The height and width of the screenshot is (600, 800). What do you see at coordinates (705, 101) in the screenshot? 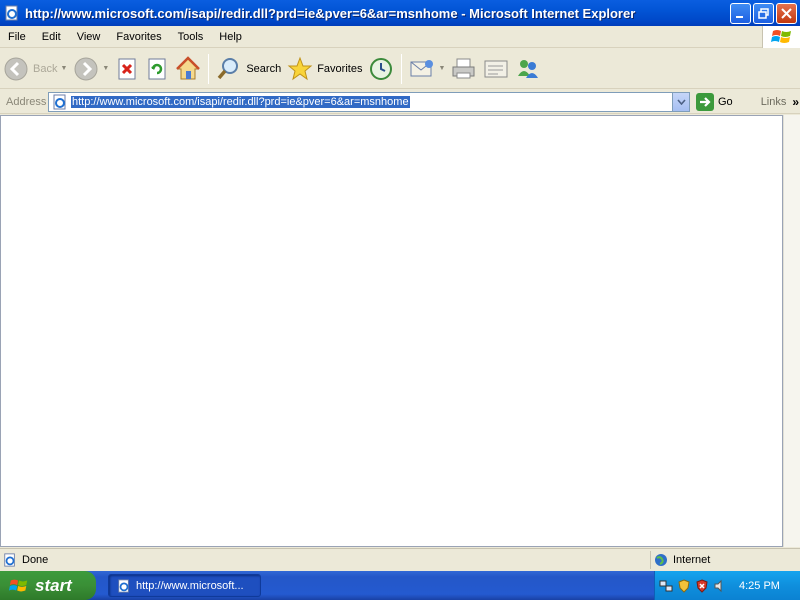
I see `go-arrow-icon` at bounding box center [705, 101].